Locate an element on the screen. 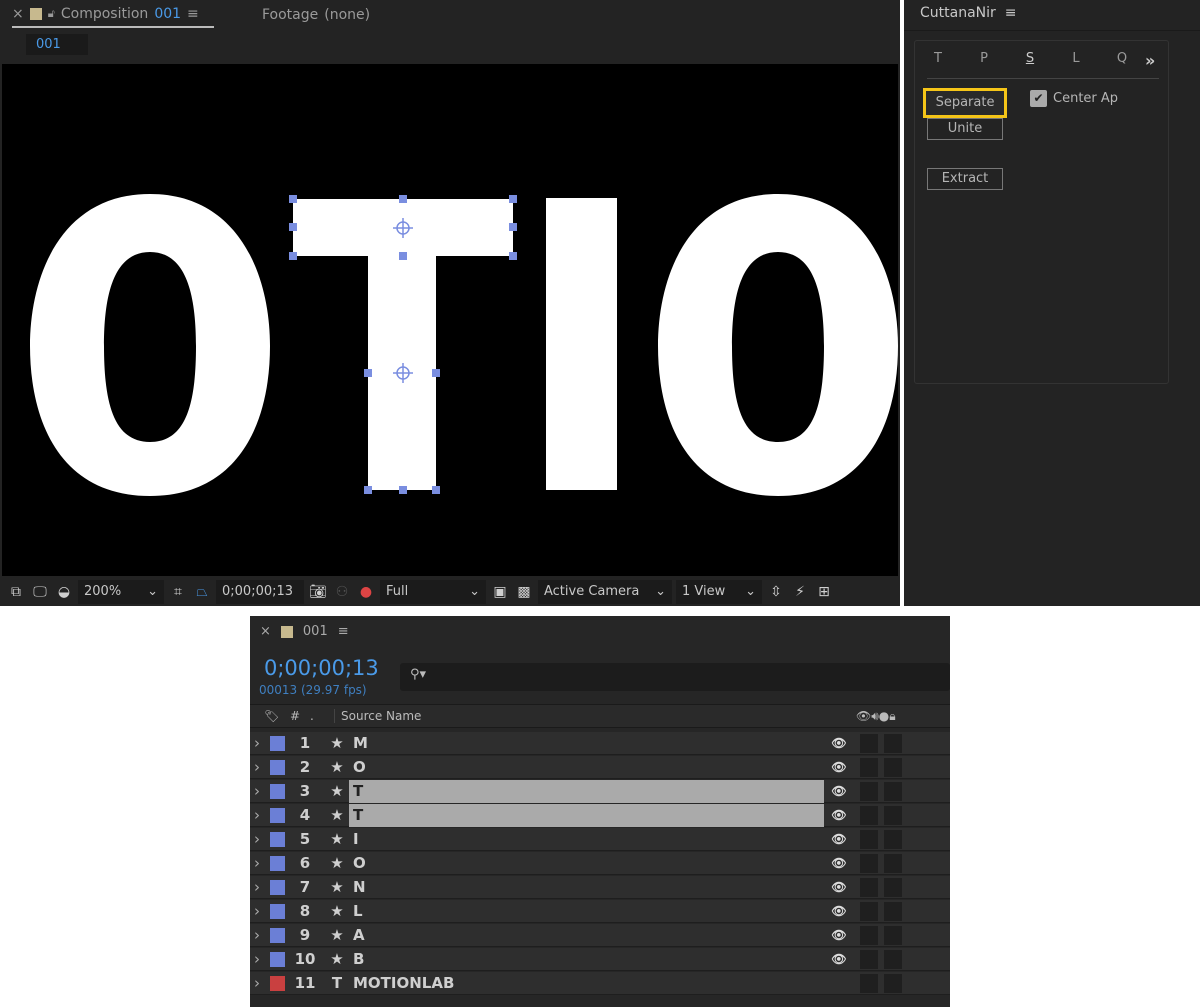 Image resolution: width=1200 pixels, height=1007 pixels. column-number: # is located at coordinates (300, 716).